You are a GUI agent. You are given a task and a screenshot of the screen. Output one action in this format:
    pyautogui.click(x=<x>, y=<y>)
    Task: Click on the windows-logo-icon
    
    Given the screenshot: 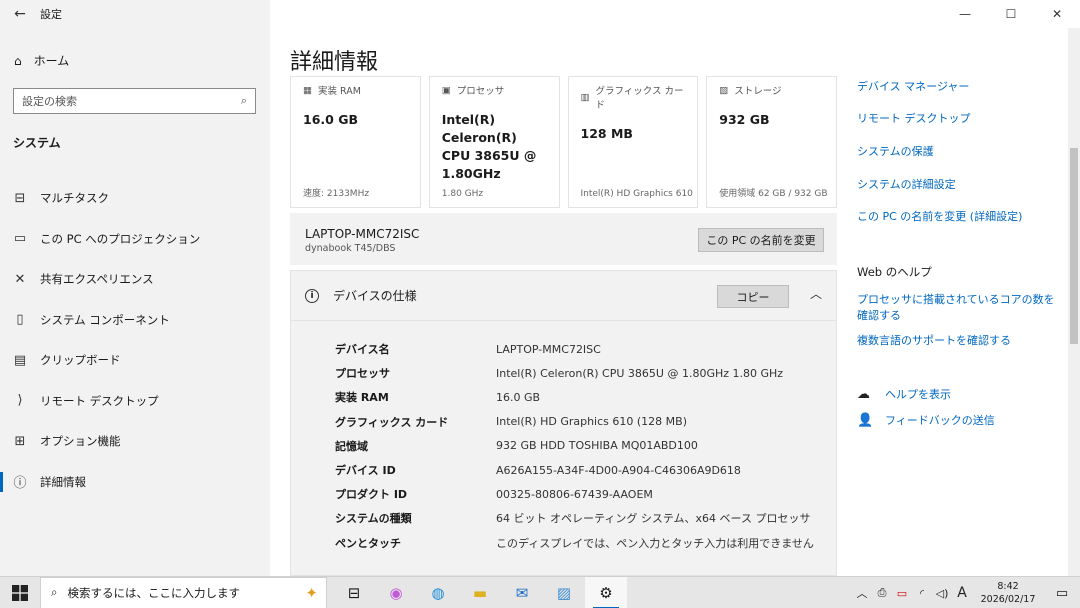 What is the action you would take?
    pyautogui.click(x=20, y=592)
    